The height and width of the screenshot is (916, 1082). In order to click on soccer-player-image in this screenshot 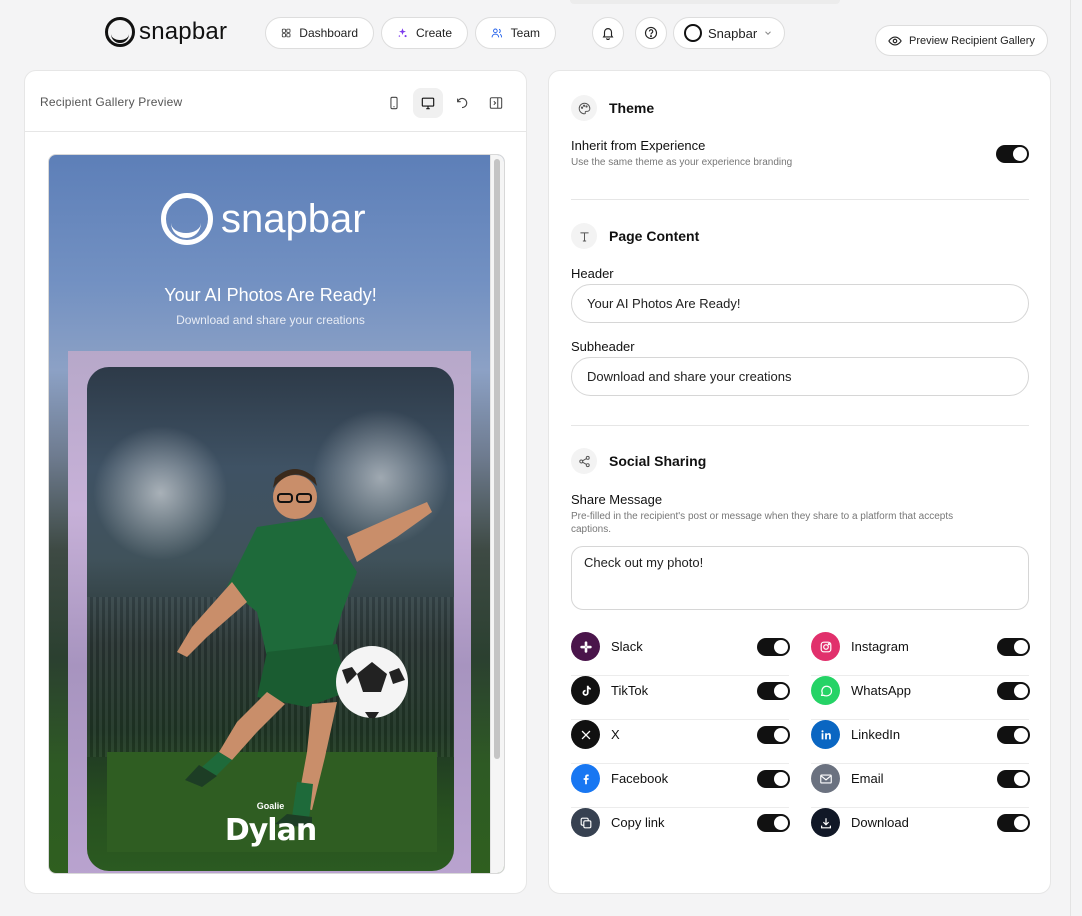, I will do `click(272, 660)`.